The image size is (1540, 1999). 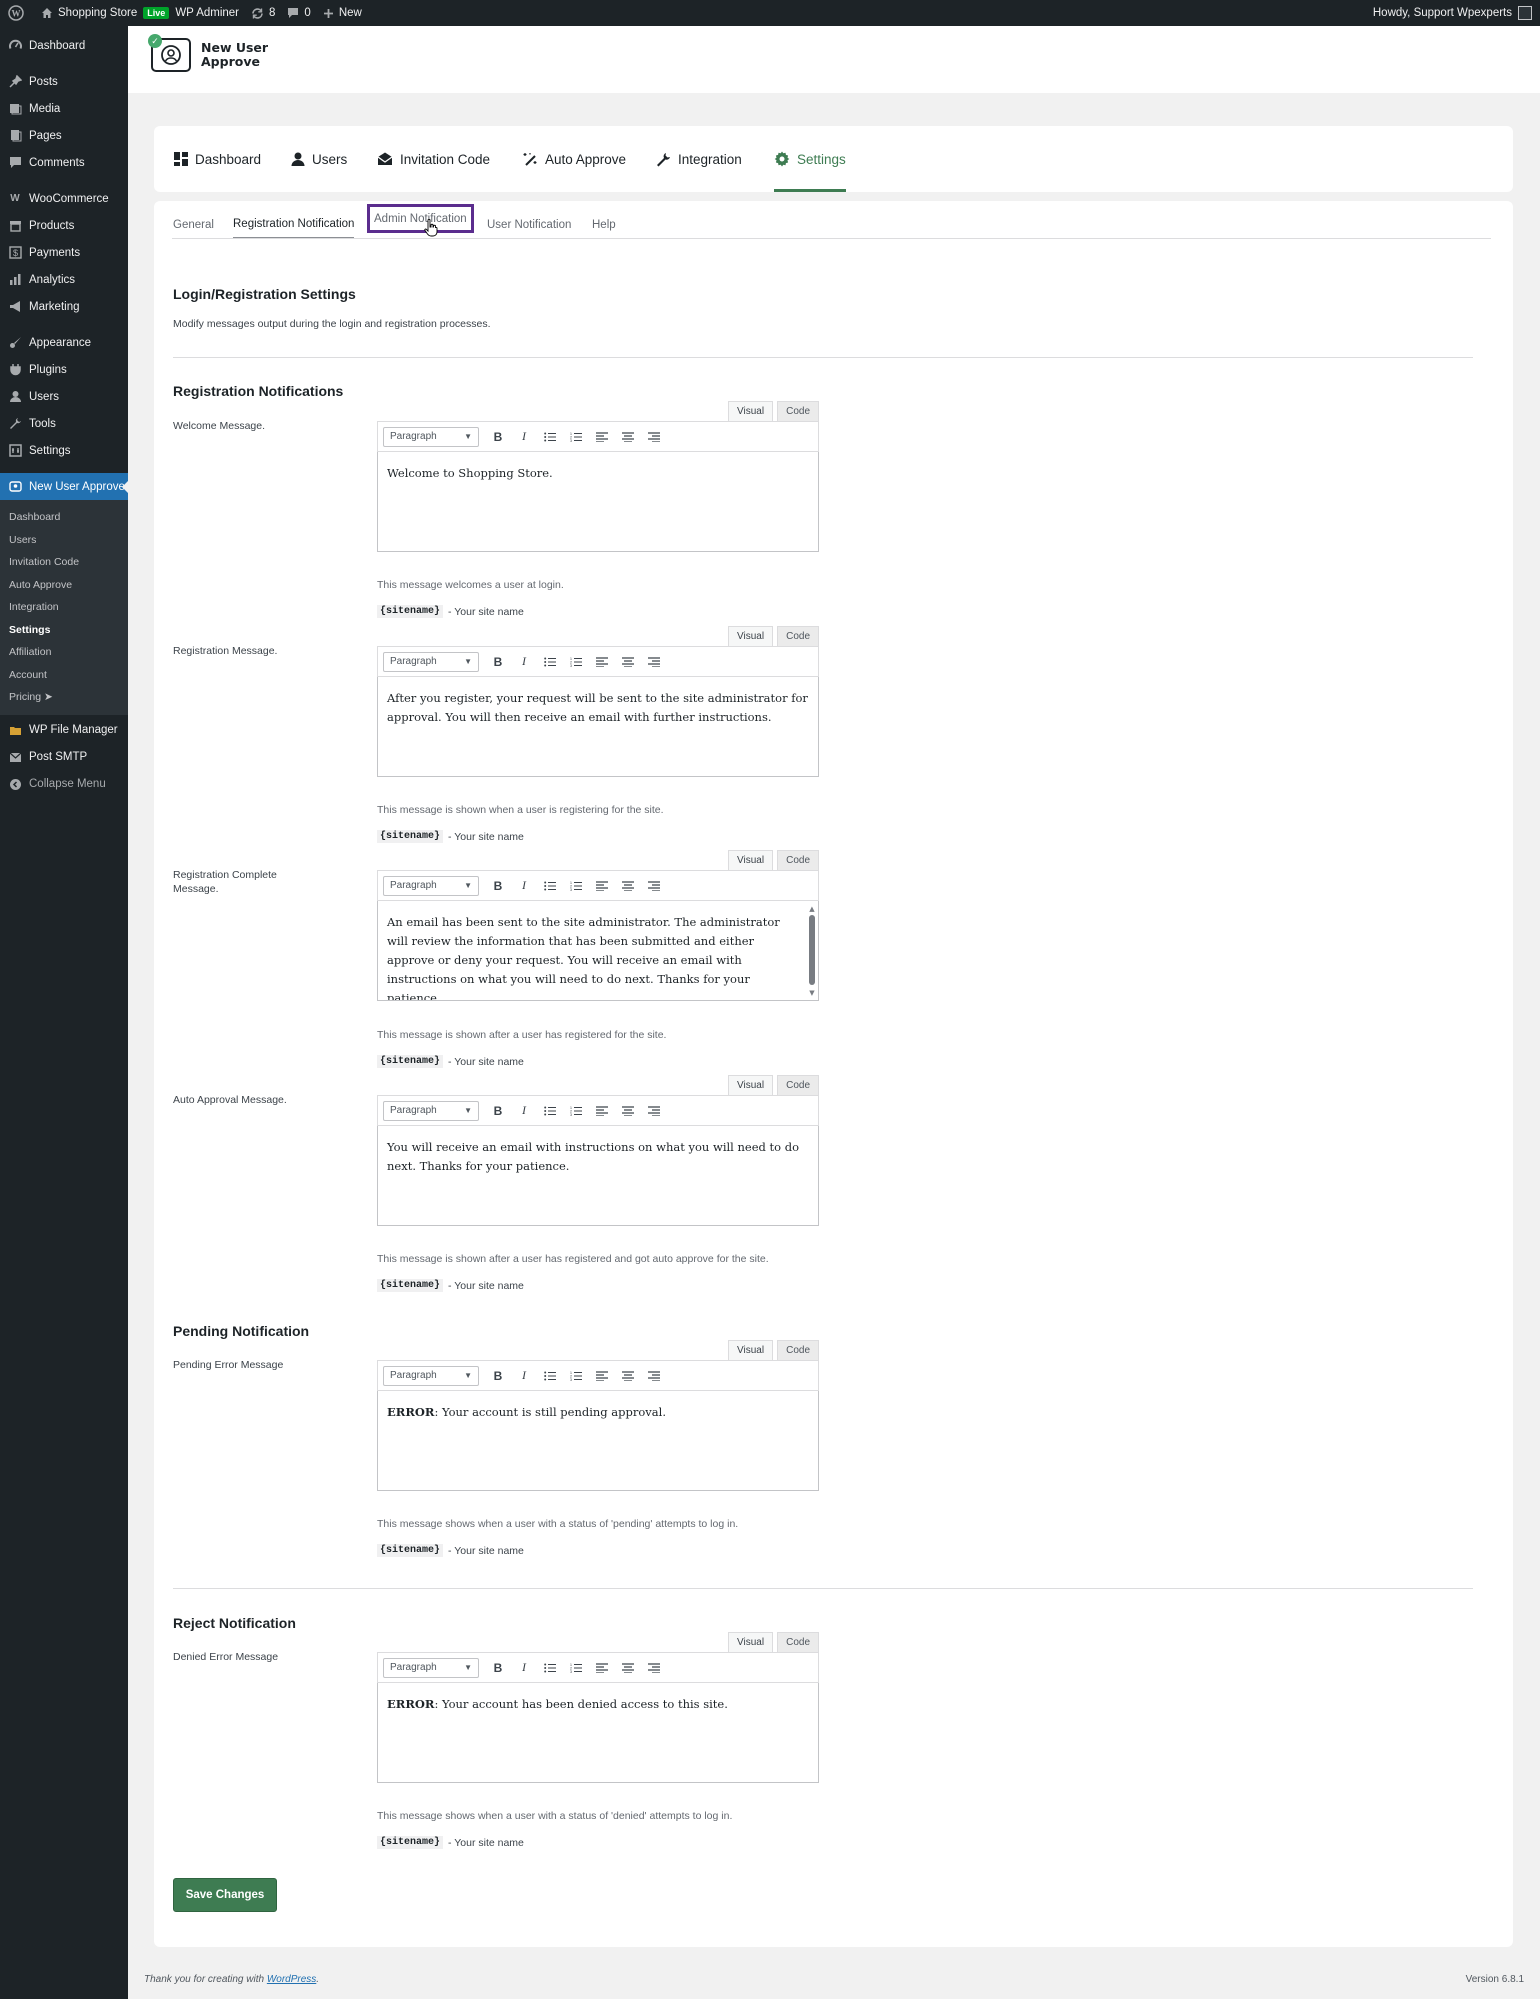 I want to click on menu-posts: Posts, so click(x=64, y=81).